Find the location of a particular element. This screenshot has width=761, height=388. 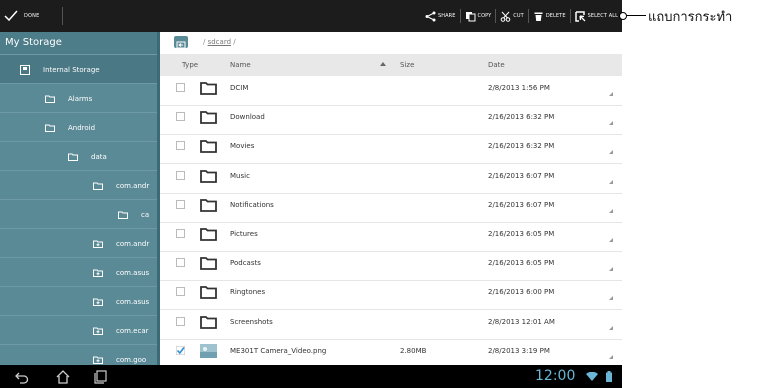

file-date: 2/16/2013 6:07 PM is located at coordinates (521, 175).